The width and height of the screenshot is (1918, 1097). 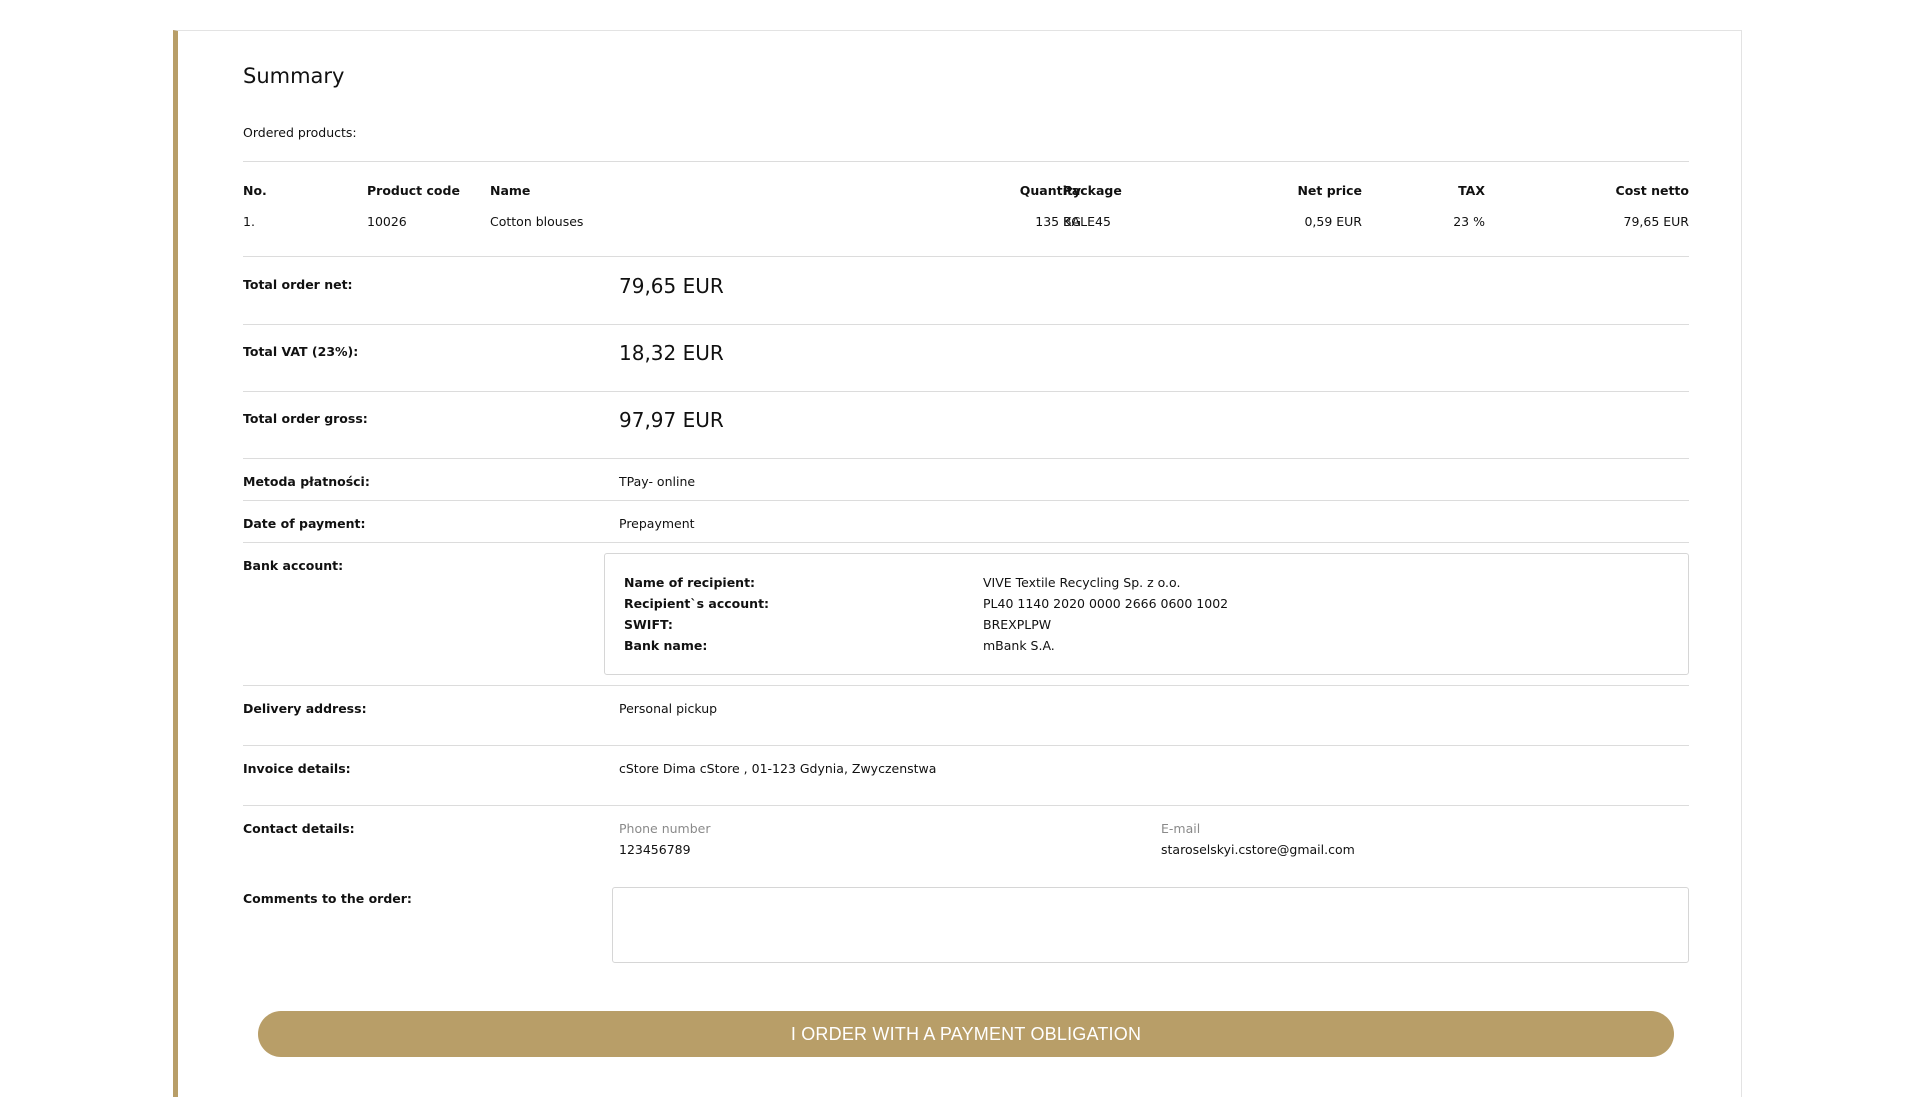 I want to click on swift-value: BREXPLPW, so click(x=1017, y=624).